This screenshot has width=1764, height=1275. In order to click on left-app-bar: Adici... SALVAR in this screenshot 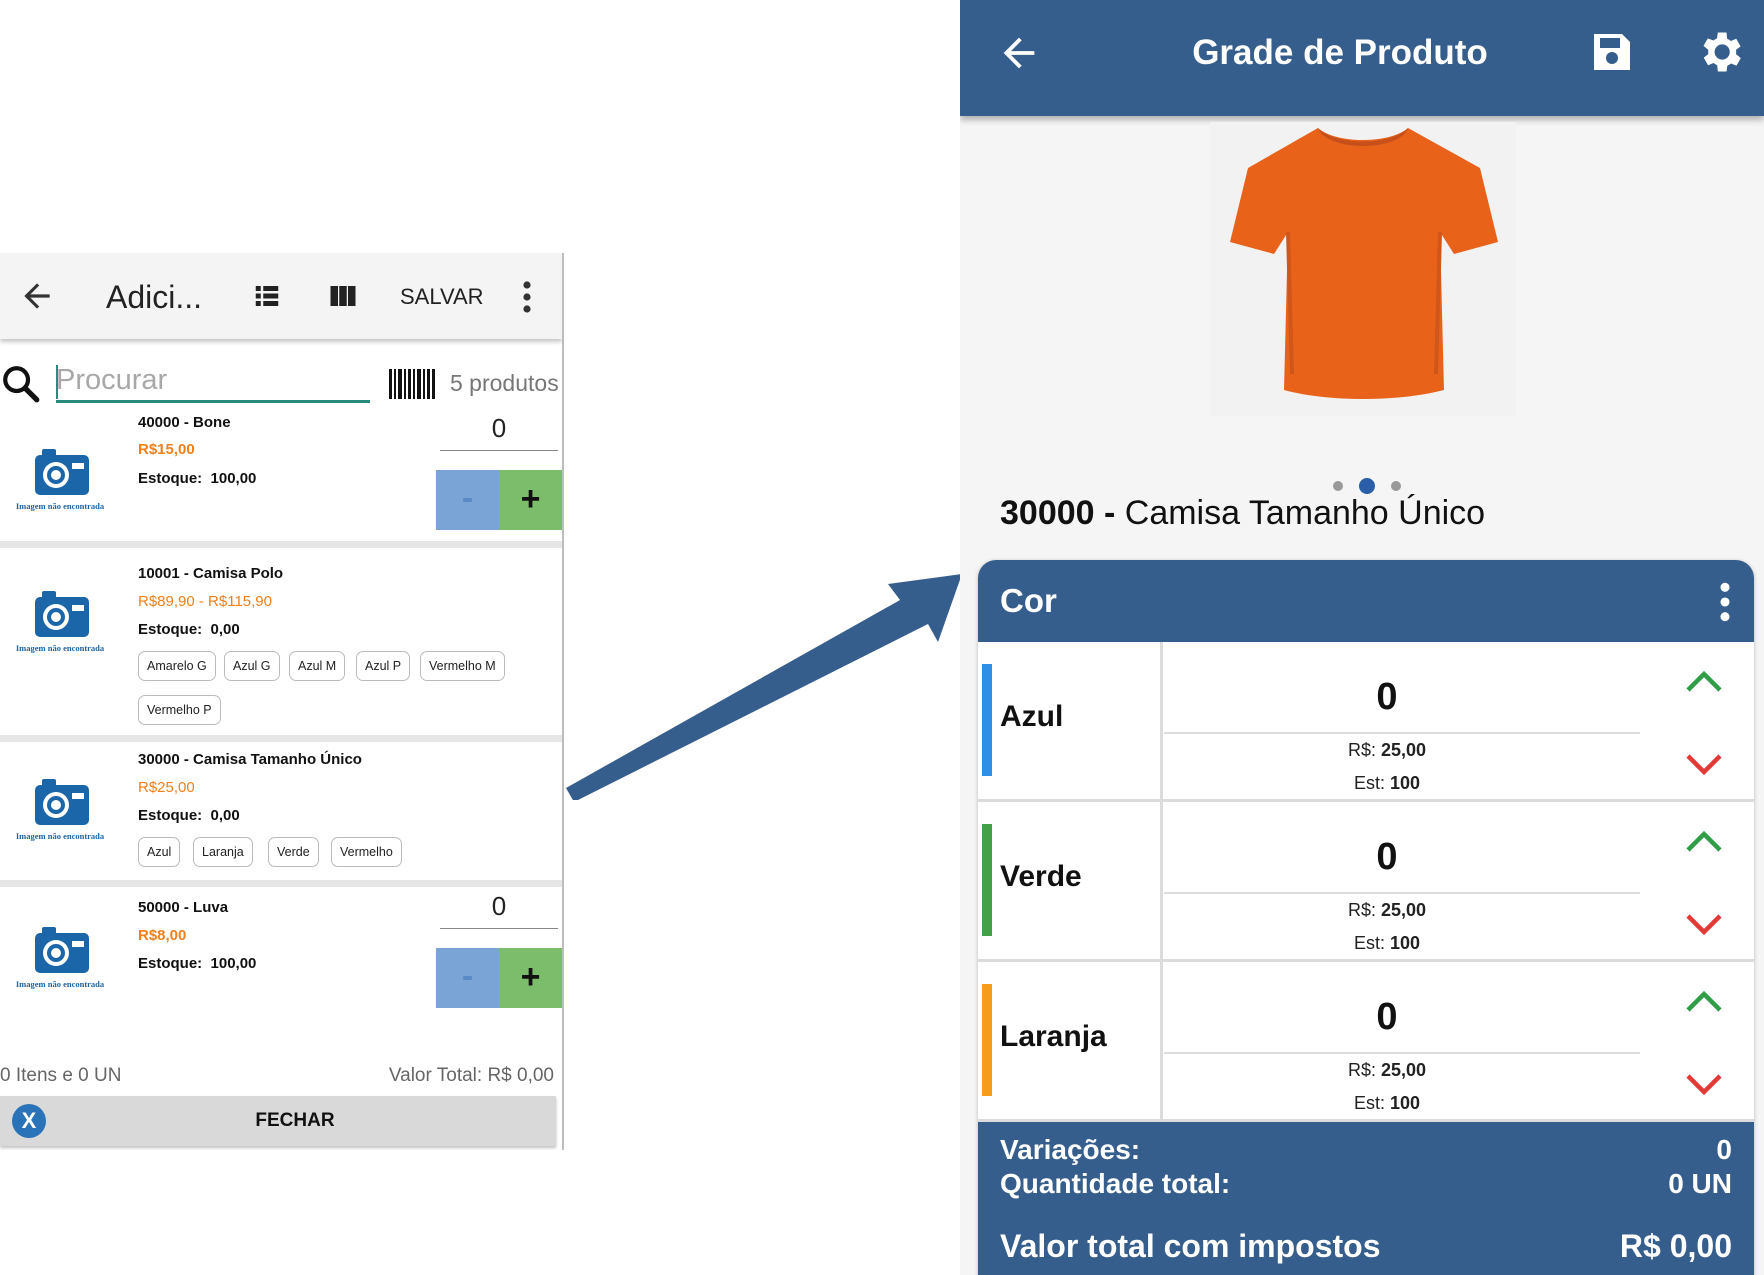, I will do `click(281, 296)`.